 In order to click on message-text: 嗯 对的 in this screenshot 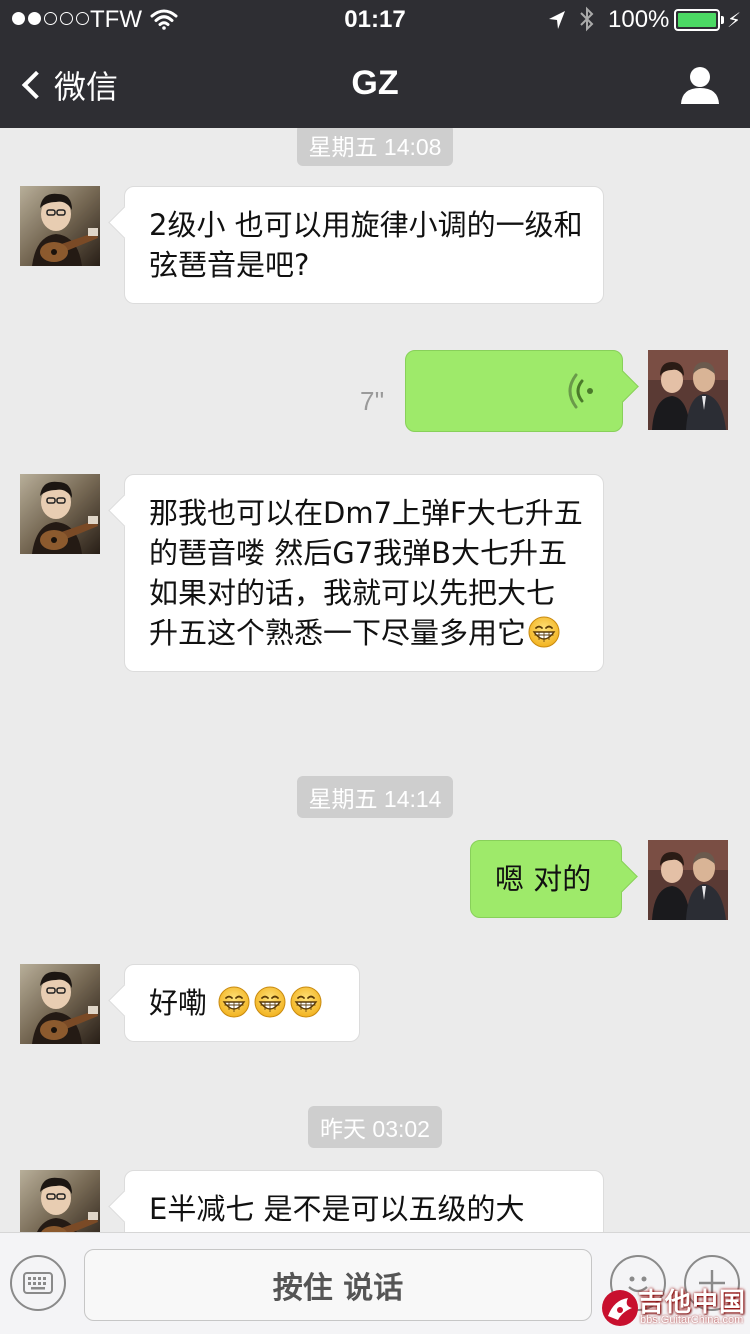, I will do `click(543, 879)`.